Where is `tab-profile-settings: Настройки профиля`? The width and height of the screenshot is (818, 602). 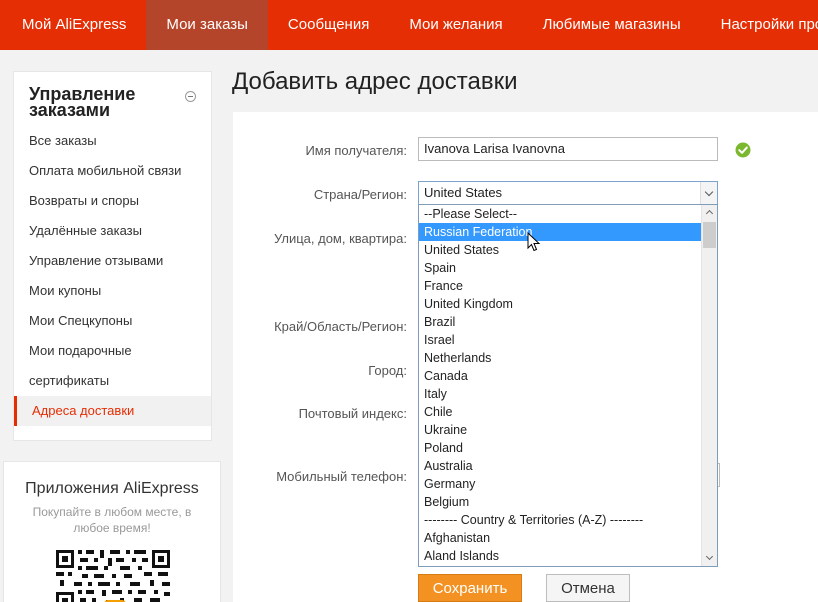 tab-profile-settings: Настройки профиля is located at coordinates (759, 25).